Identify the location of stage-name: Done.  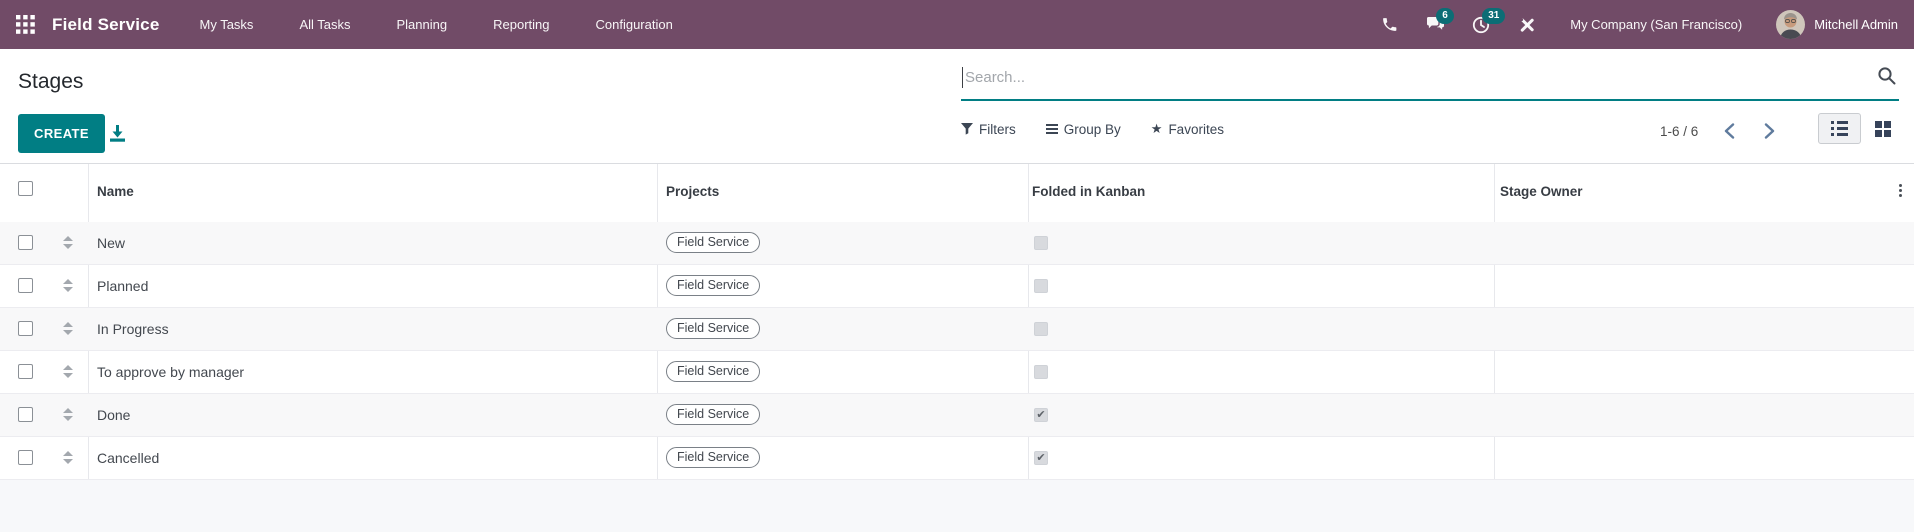
(114, 415).